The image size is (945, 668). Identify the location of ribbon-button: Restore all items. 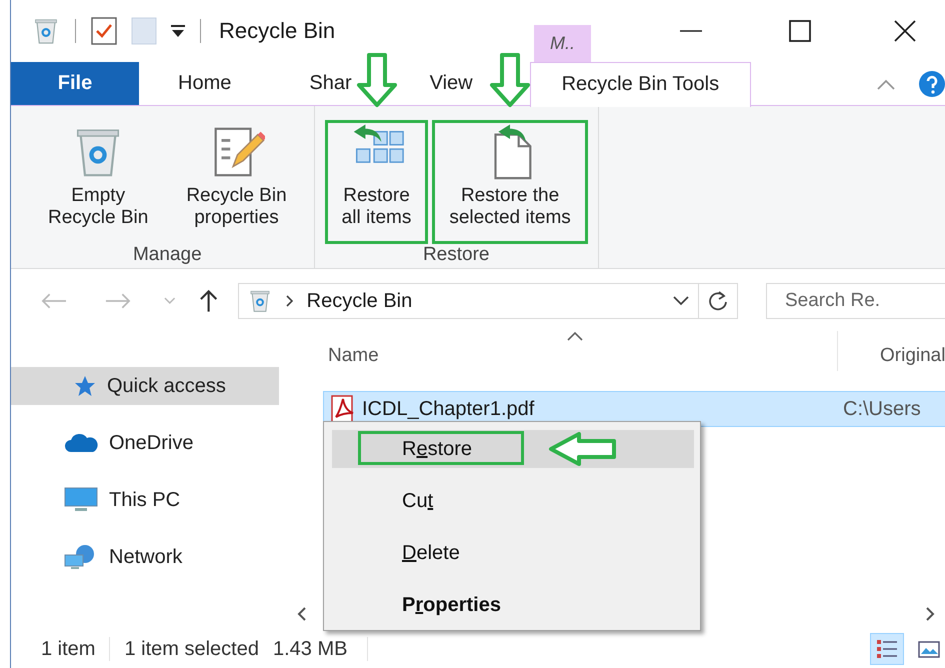
(376, 182).